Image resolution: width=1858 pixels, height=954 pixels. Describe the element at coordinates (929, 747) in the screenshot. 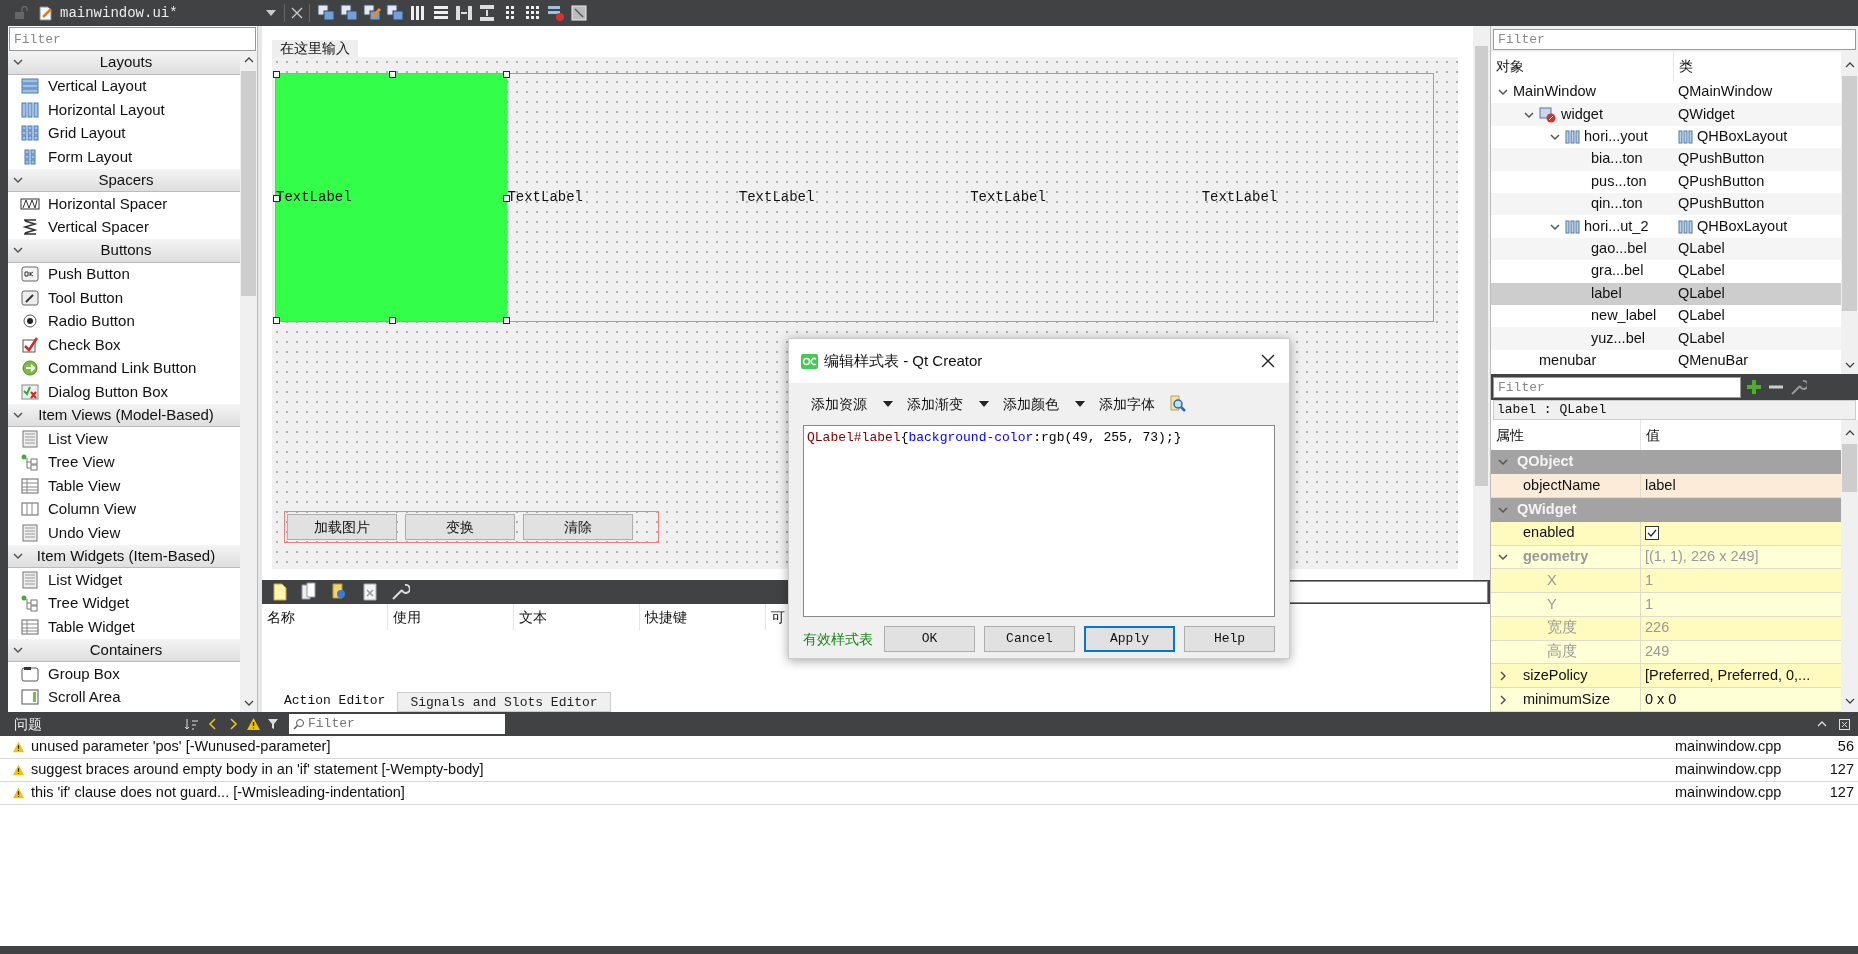

I see `issue-row: unused parameter 'pos' [-Wunused-parameter] mainwindow.cpp 56` at that location.